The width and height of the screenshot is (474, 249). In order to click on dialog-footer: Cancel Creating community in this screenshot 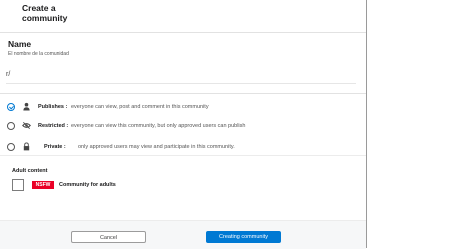, I will do `click(183, 234)`.